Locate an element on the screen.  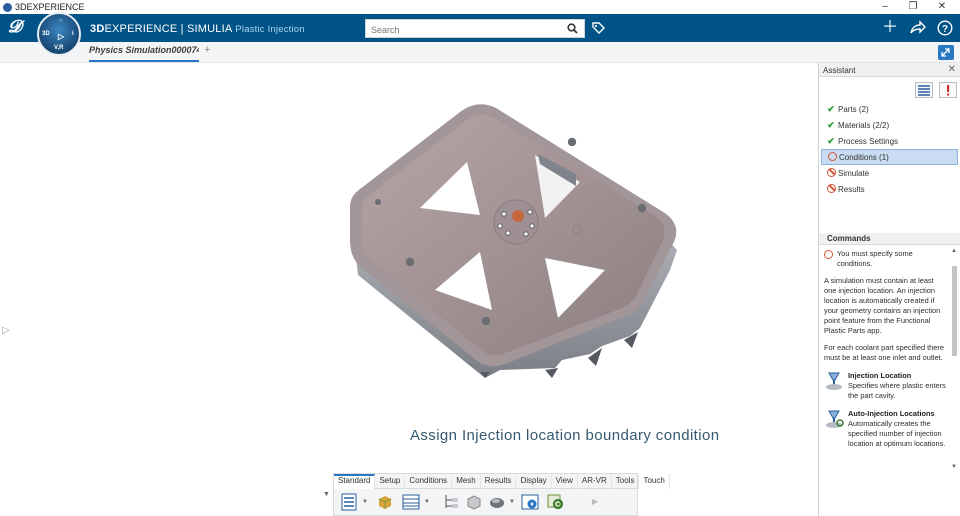
window-titlebar: 3DEXPERIENCE – ❐ ✕ is located at coordinates (480, 7).